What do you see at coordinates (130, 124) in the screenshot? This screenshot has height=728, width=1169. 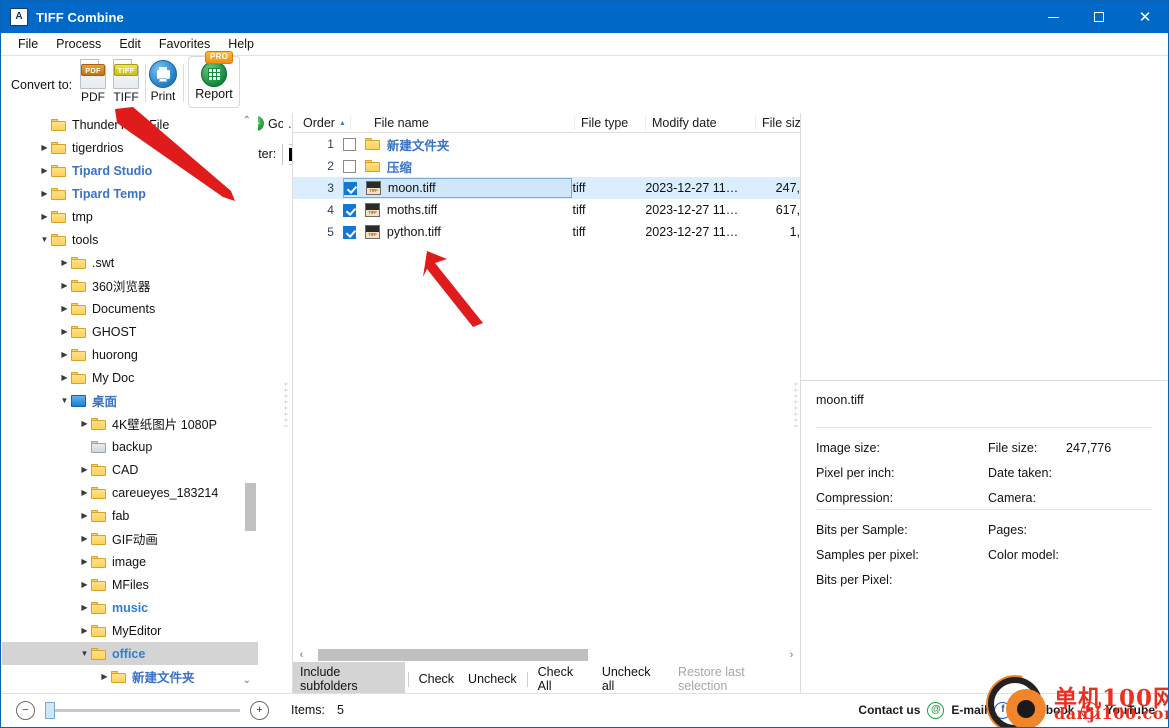 I see `tree-item: ThunderTempFile` at bounding box center [130, 124].